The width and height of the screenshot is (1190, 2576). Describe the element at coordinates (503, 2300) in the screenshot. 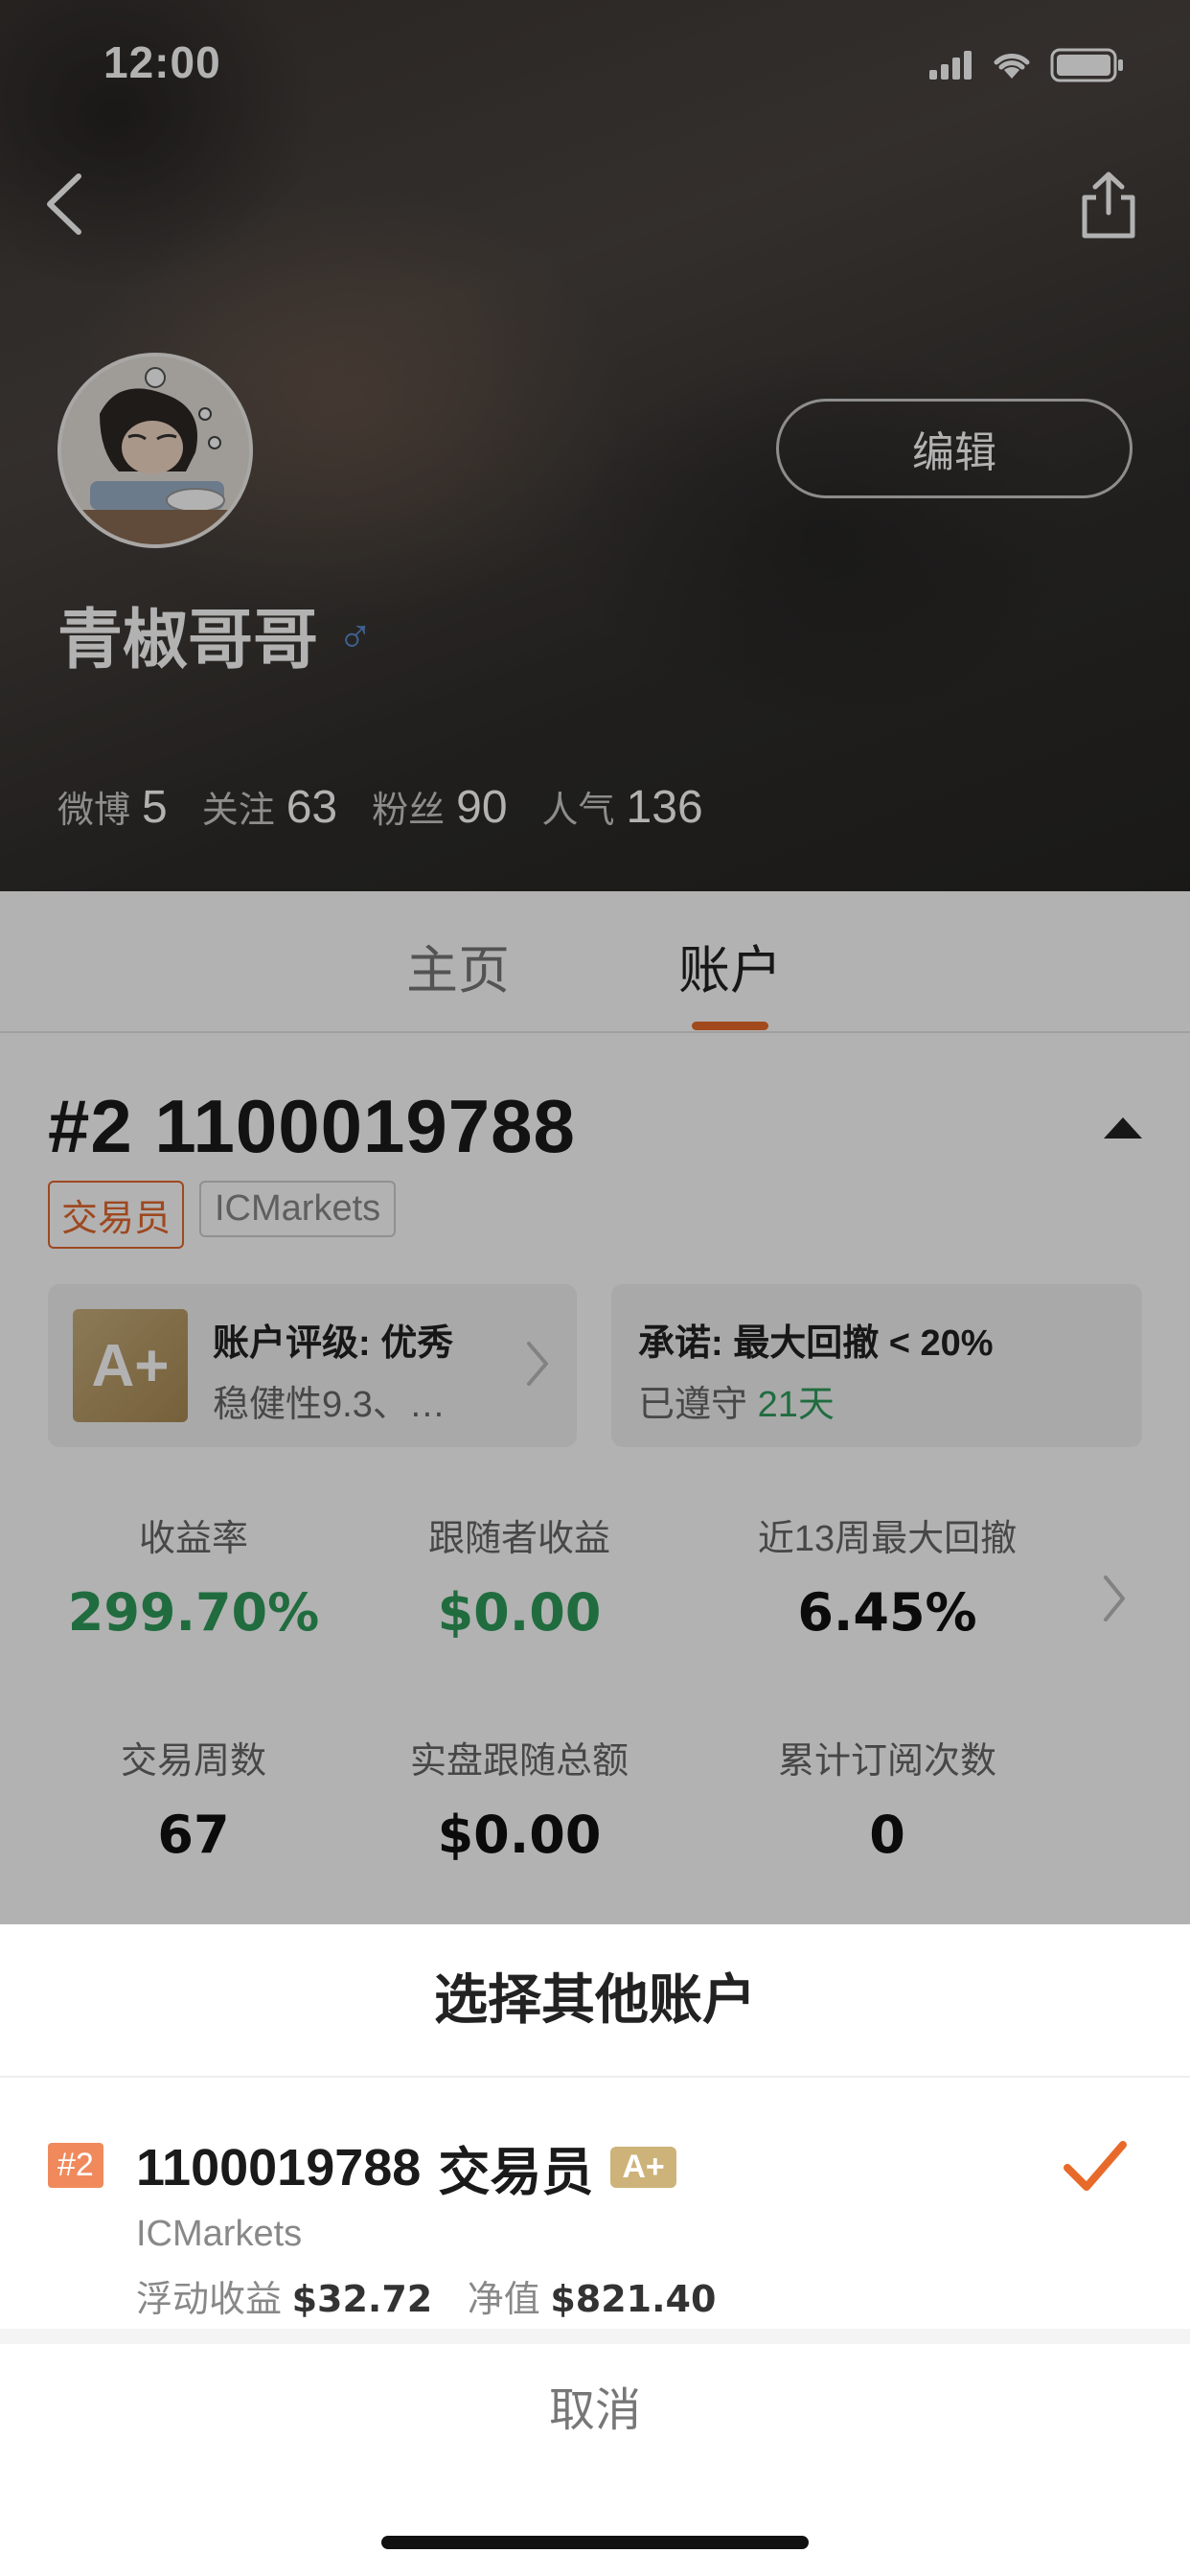

I see `equity-label: 净值` at that location.